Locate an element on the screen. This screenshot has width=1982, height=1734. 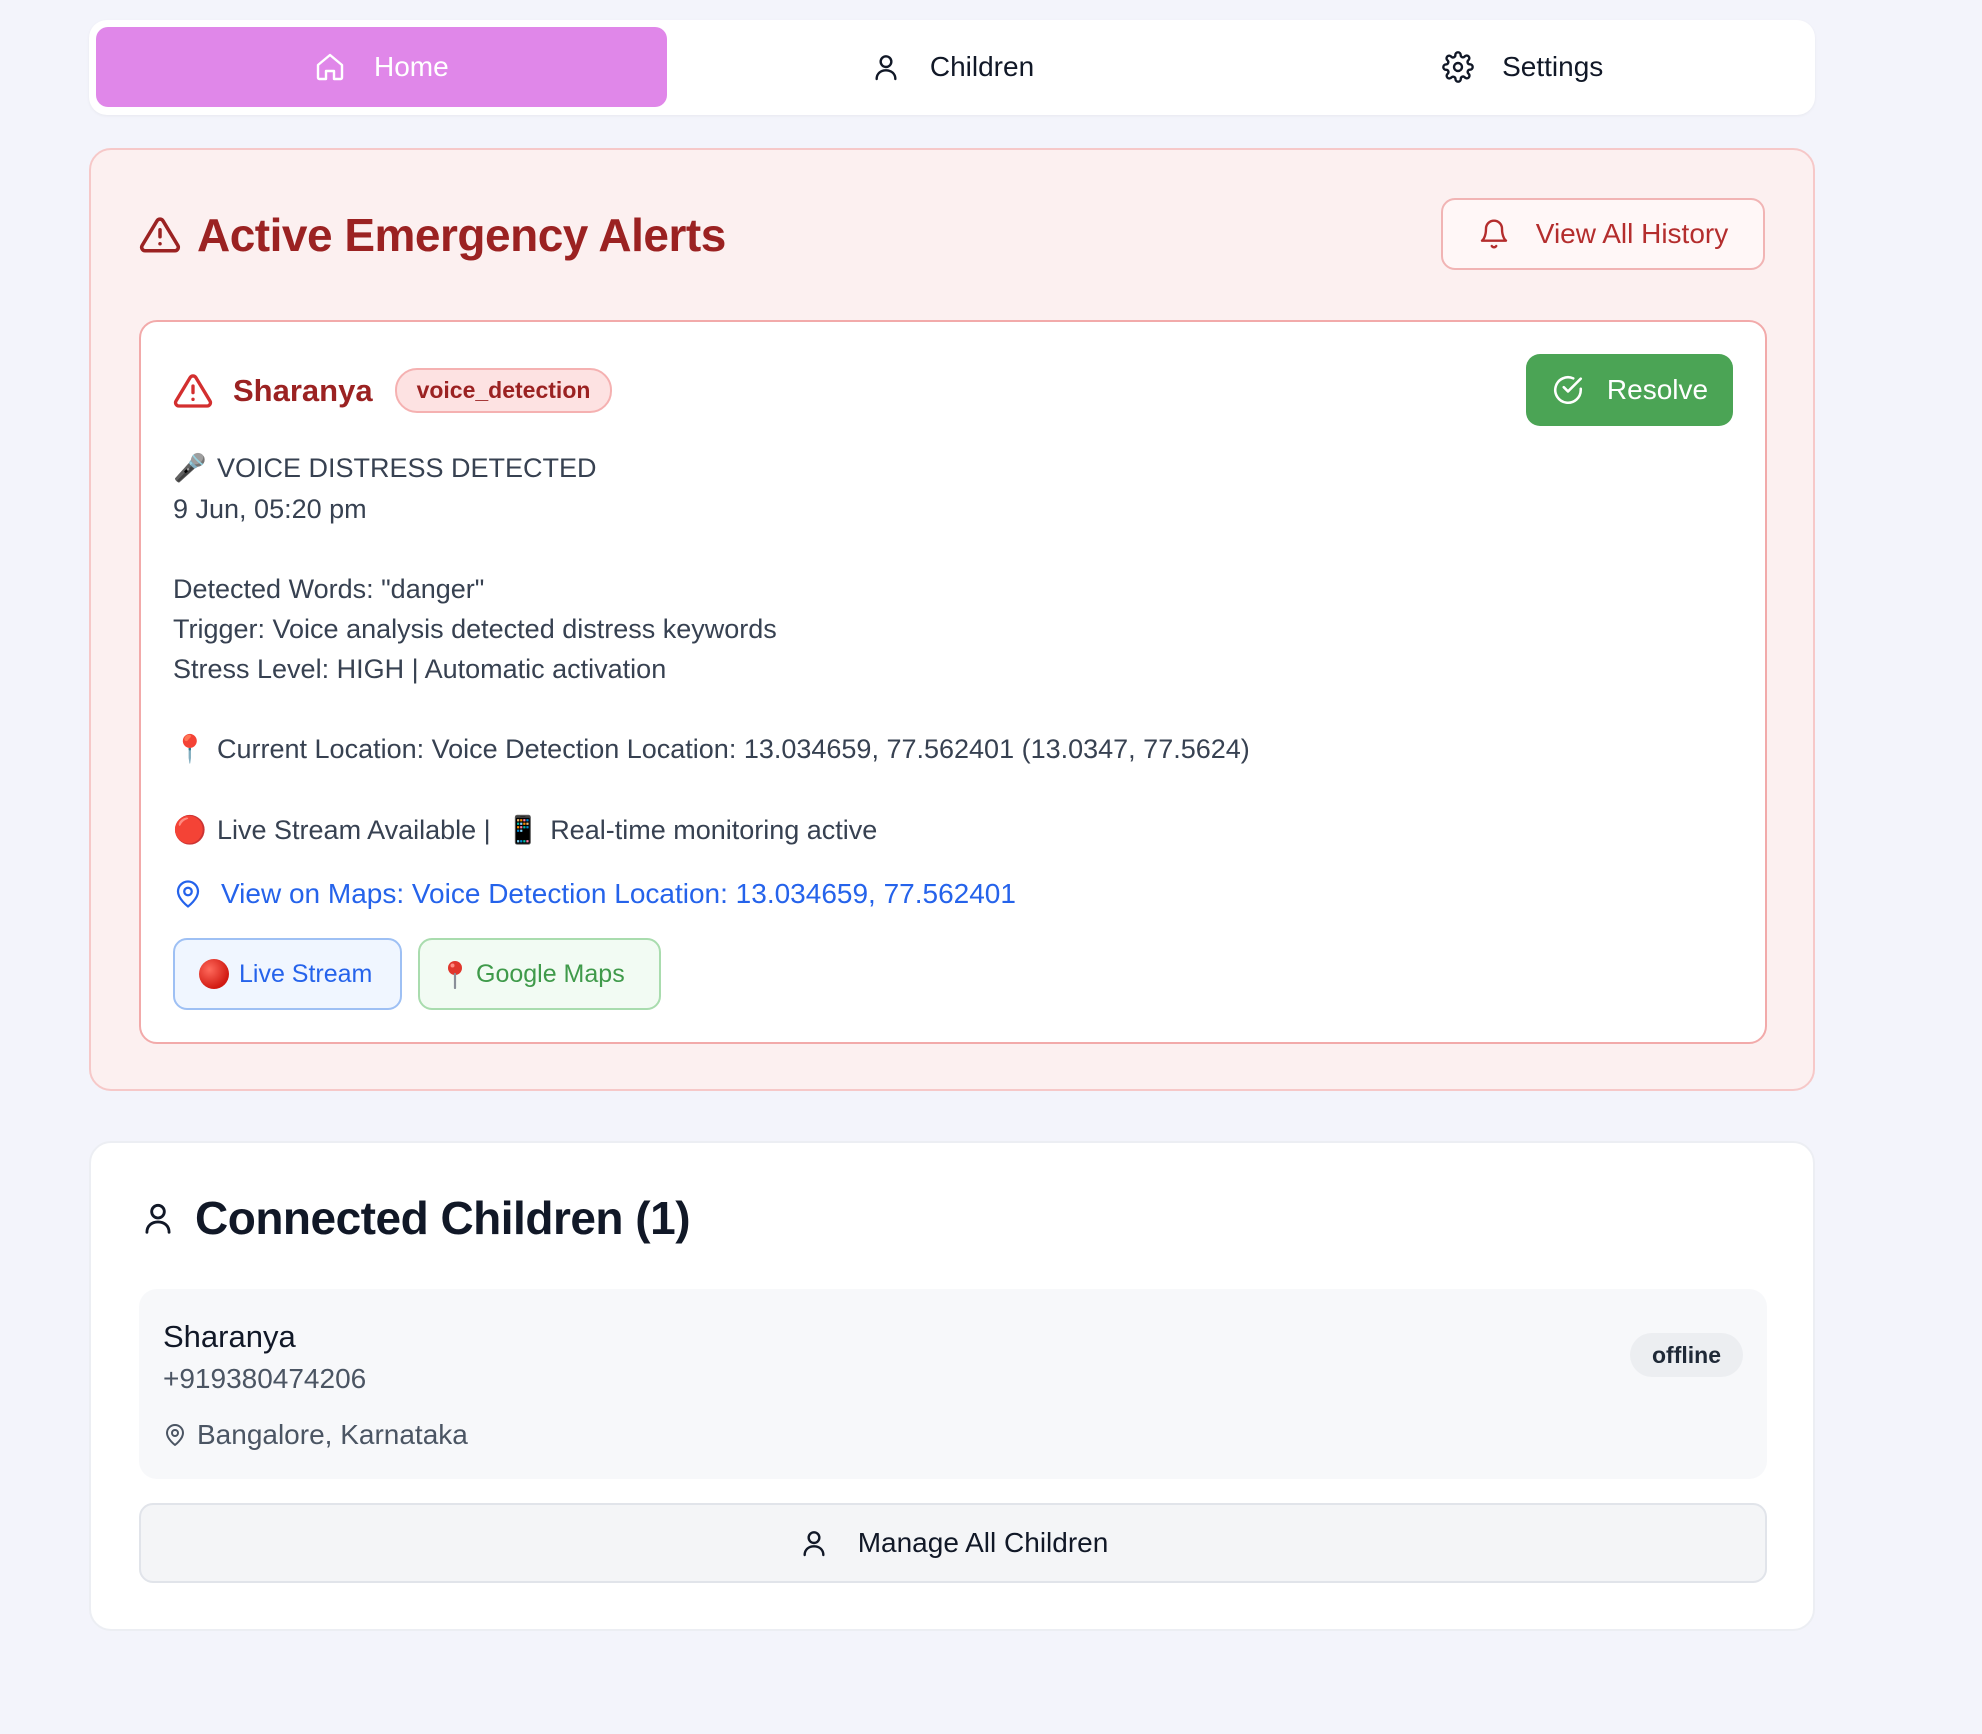
red-circle-icon: 🔴 is located at coordinates (190, 830).